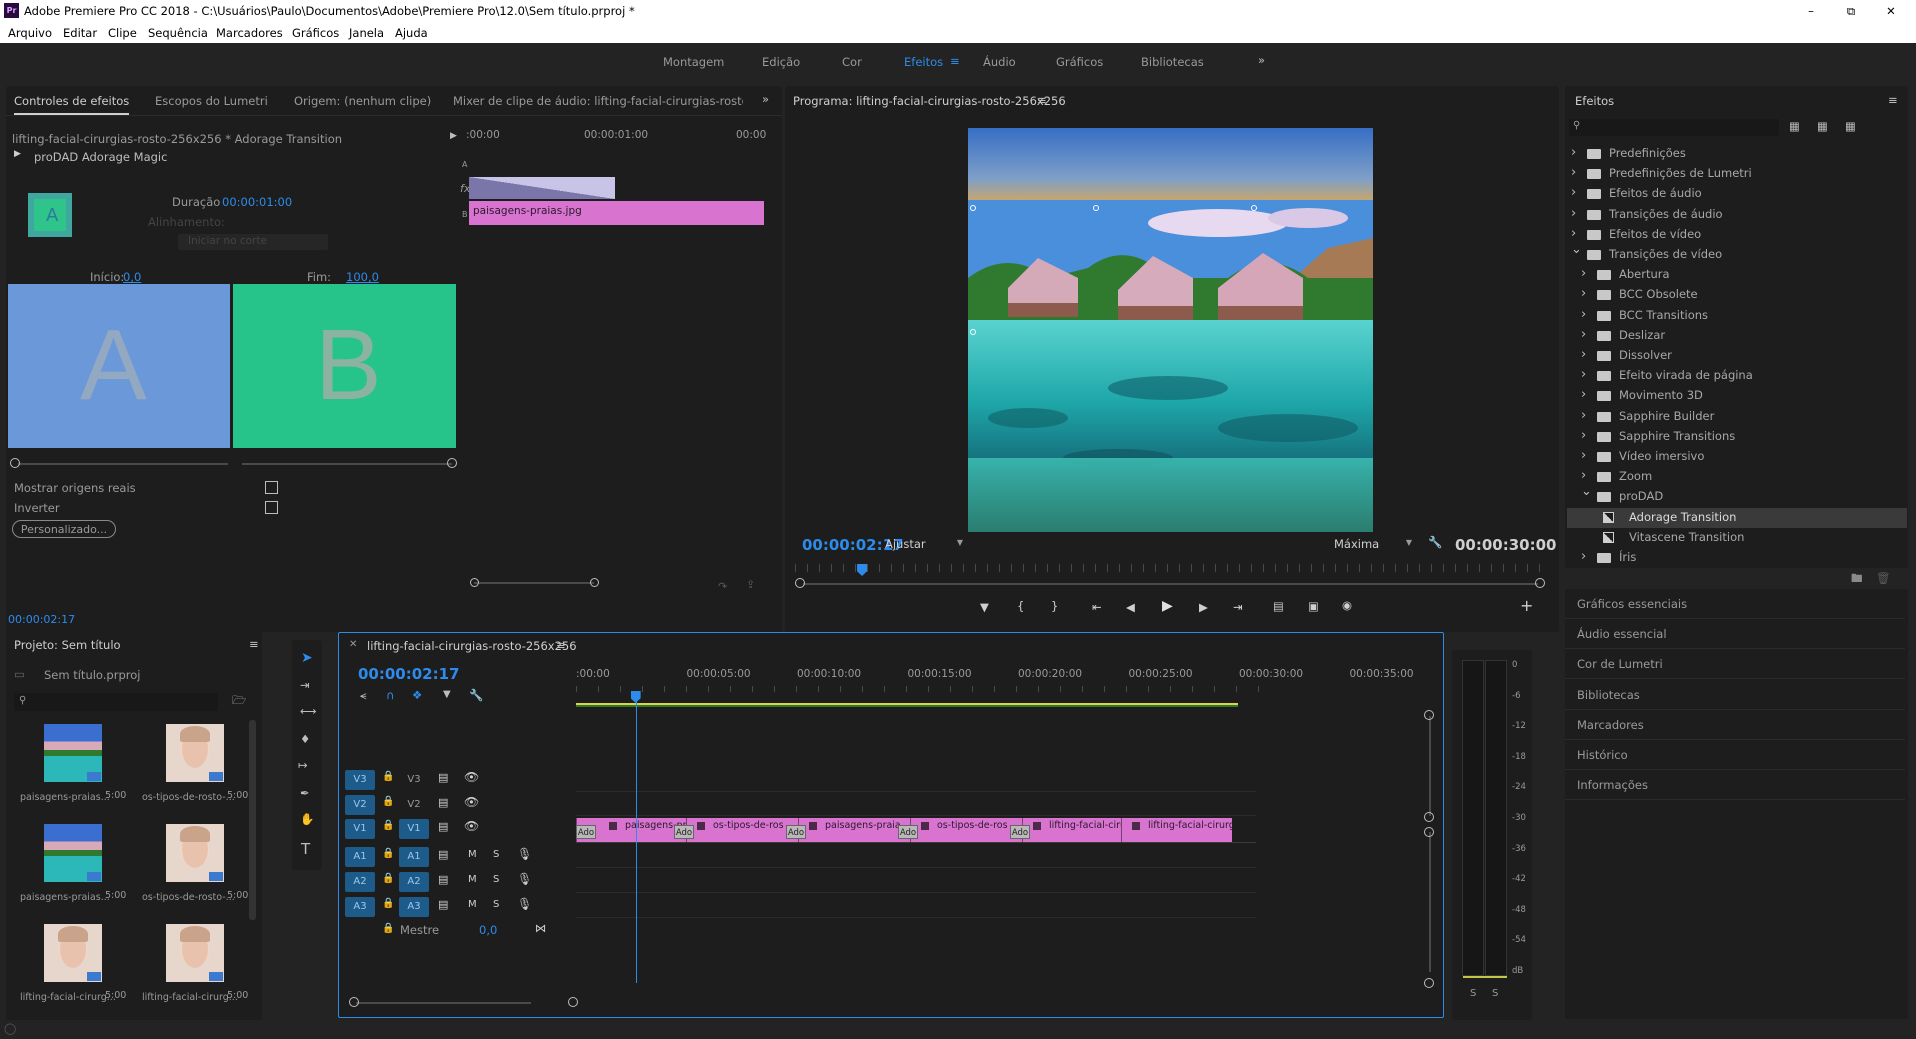 The image size is (1916, 1039). Describe the element at coordinates (722, 586) in the screenshot. I see `mini-export-icon: ↷` at that location.